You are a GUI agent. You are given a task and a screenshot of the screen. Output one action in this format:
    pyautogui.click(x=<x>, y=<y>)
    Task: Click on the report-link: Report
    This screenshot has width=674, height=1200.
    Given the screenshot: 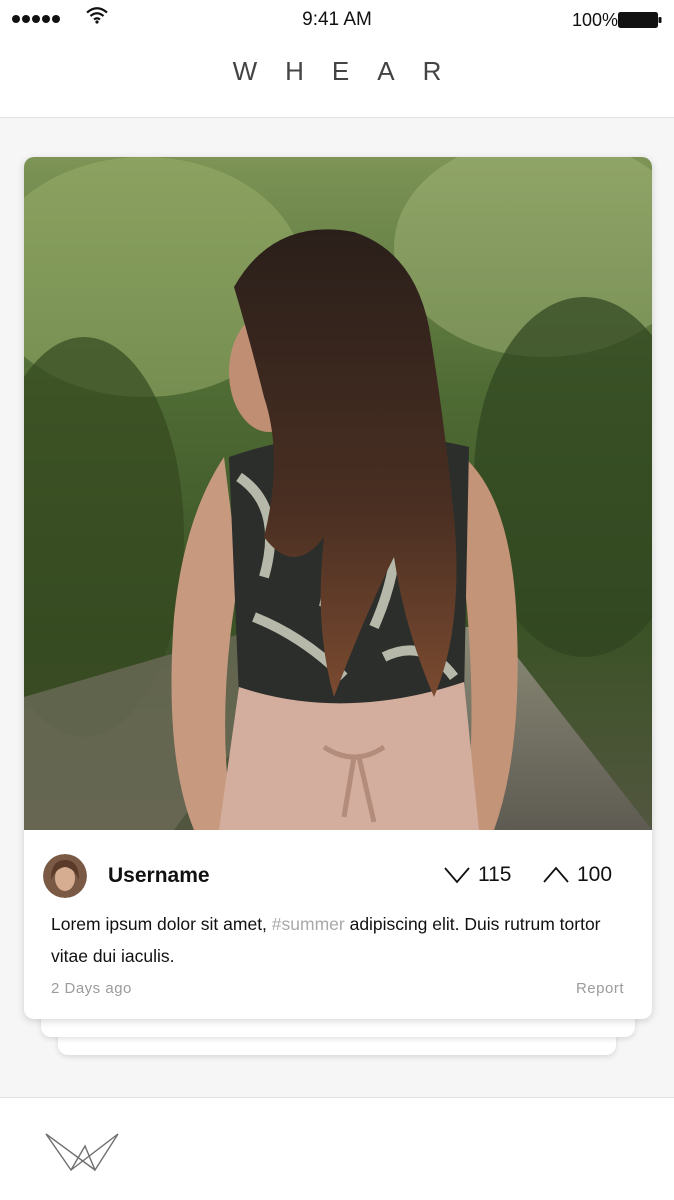 What is the action you would take?
    pyautogui.click(x=600, y=988)
    